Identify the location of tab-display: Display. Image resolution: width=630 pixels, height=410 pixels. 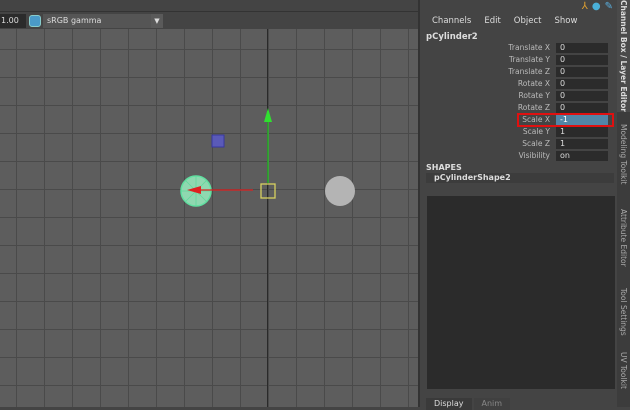
(449, 404).